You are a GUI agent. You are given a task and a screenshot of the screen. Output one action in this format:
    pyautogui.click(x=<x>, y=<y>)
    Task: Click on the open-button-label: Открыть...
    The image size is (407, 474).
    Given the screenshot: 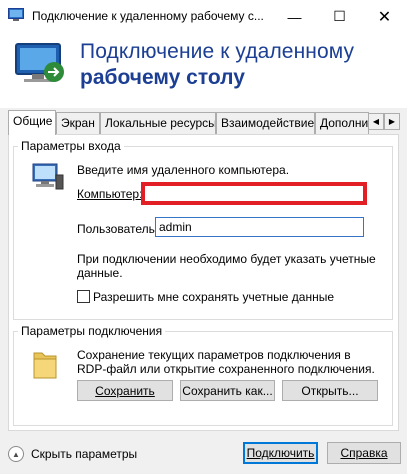 What is the action you would take?
    pyautogui.click(x=330, y=390)
    